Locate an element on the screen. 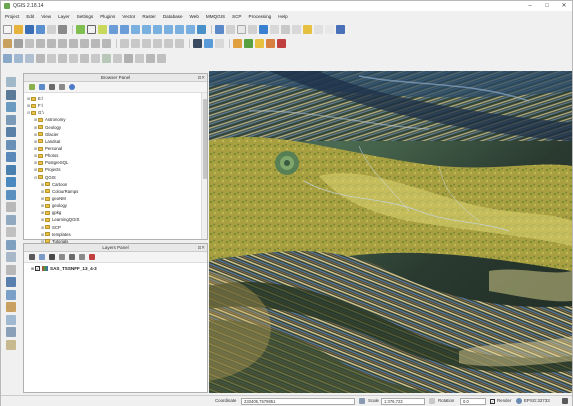 Image resolution: width=573 pixels, height=406 pixels. menu-help: Help is located at coordinates (282, 16).